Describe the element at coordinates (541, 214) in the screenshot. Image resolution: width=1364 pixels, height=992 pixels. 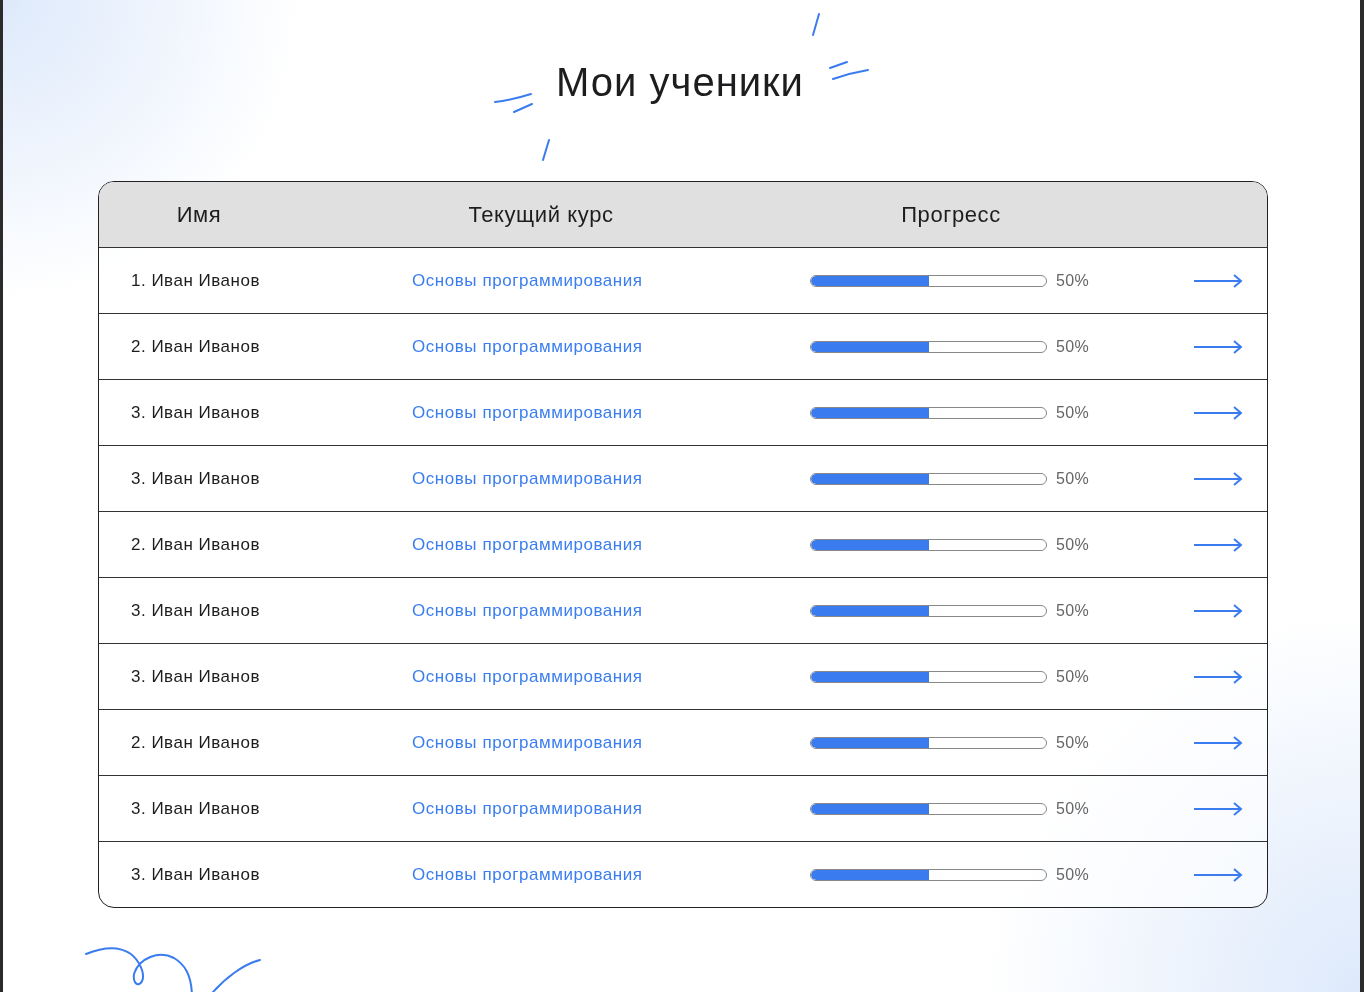
I see `column-header: Текущий курс` at that location.